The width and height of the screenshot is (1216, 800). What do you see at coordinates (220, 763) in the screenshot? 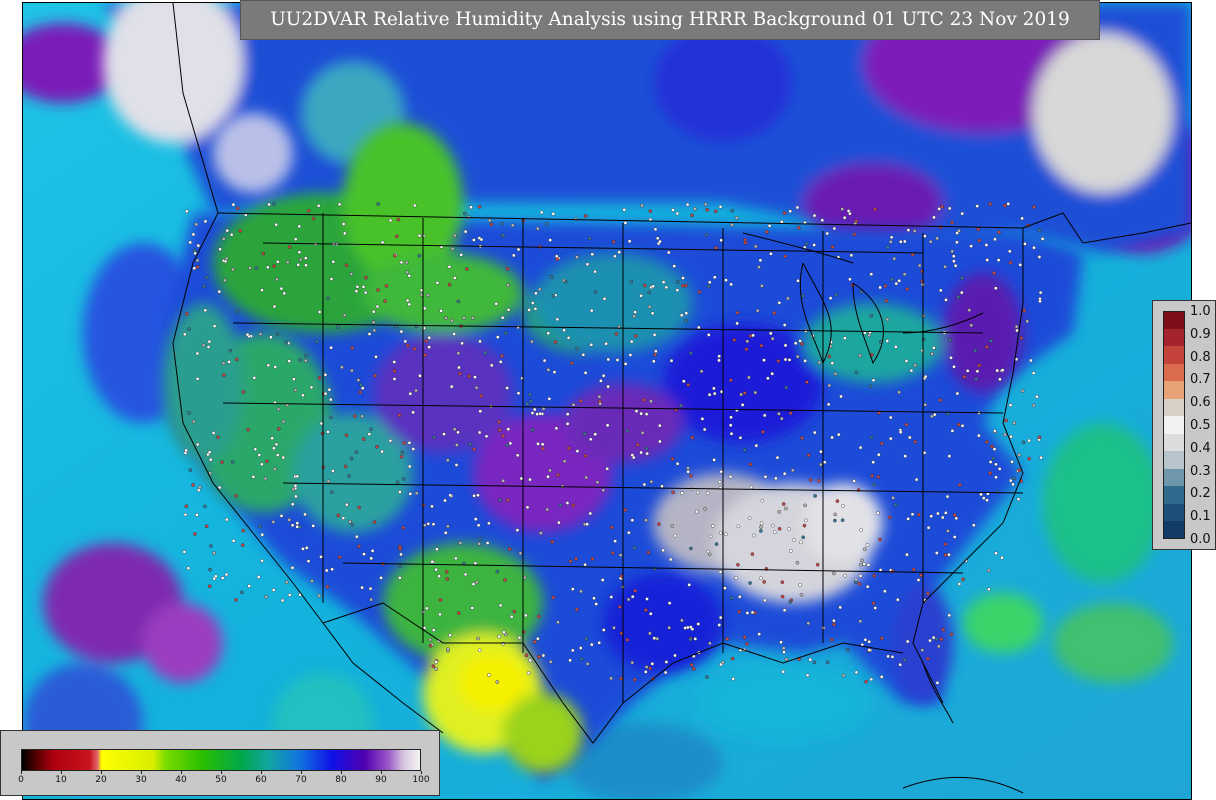
I see `rh-colorbar: 0 10 20 30 40 50 60 70 80 90 100` at bounding box center [220, 763].